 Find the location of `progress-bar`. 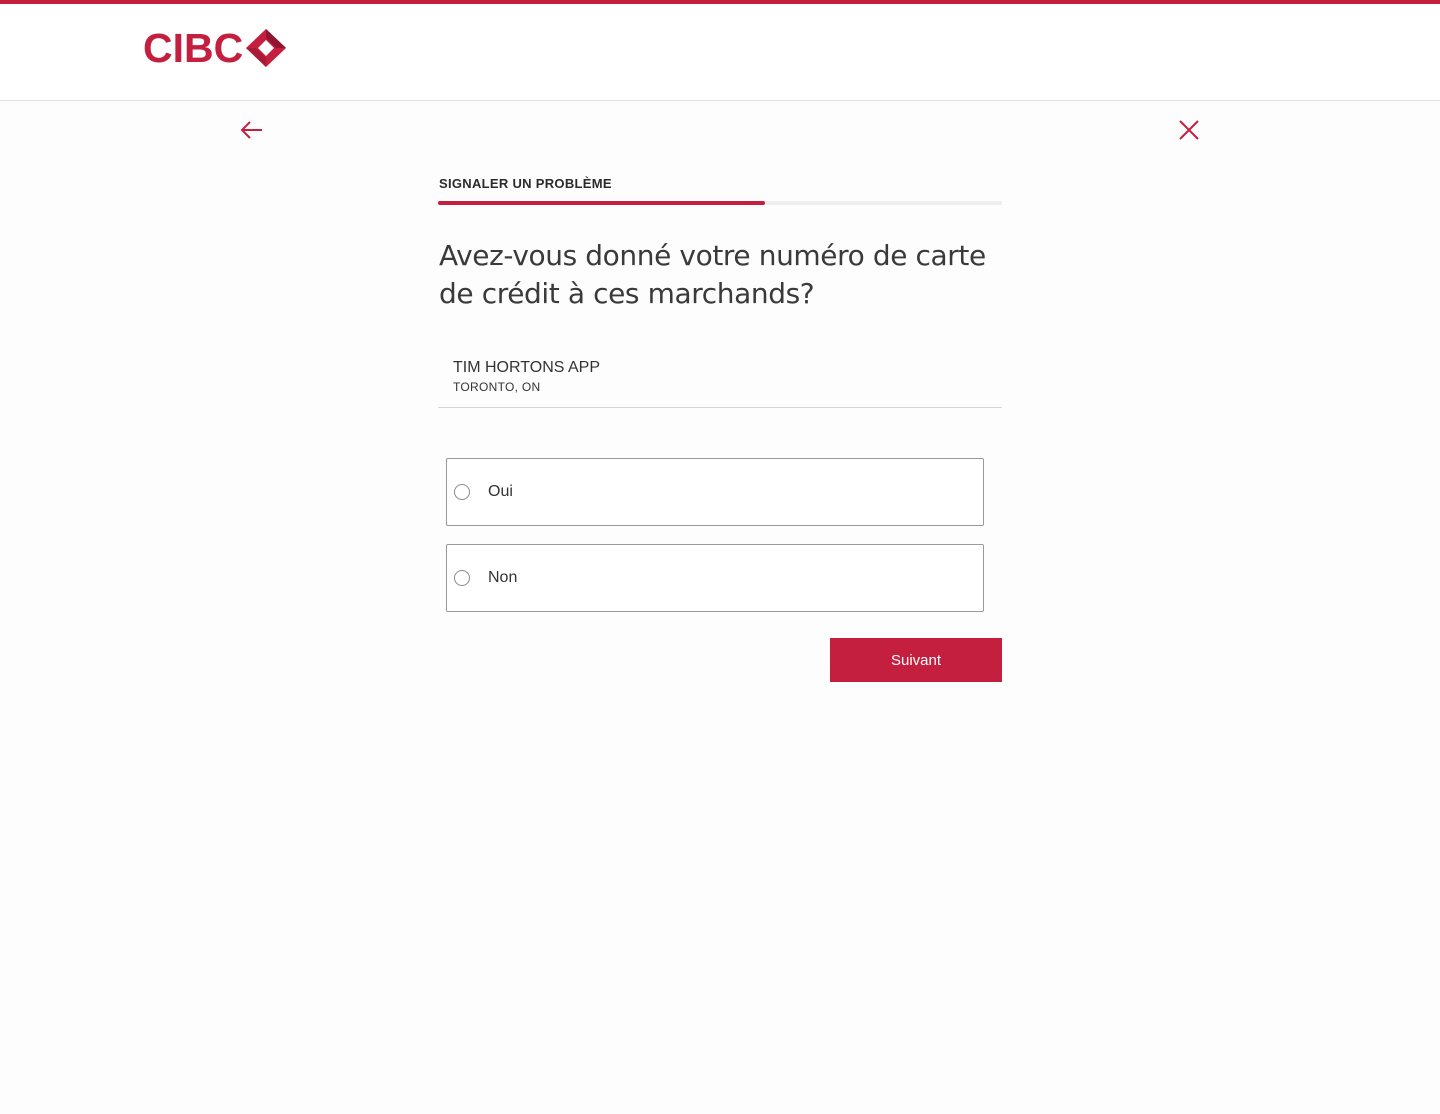

progress-bar is located at coordinates (720, 203).